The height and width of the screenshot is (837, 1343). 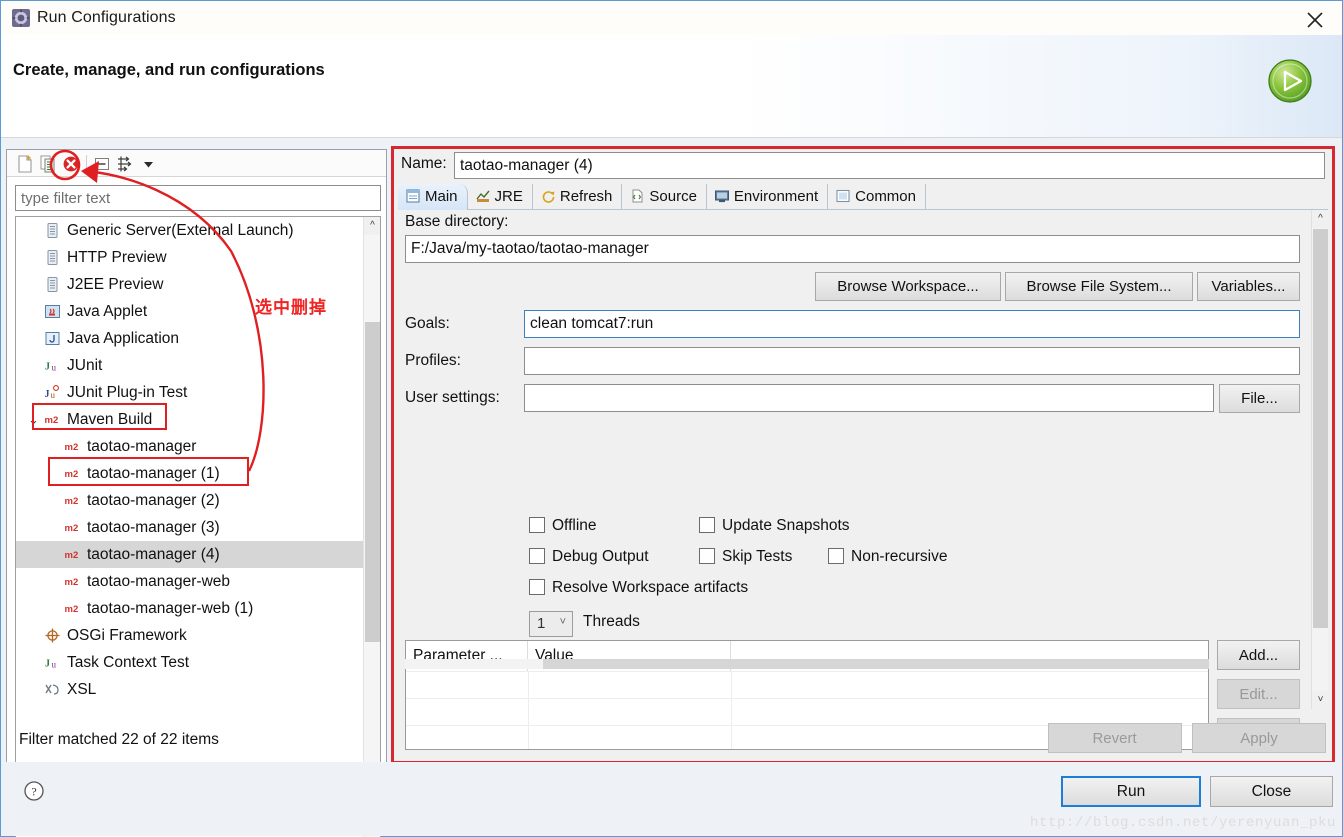 What do you see at coordinates (500, 197) in the screenshot?
I see `tab-jre: JRE` at bounding box center [500, 197].